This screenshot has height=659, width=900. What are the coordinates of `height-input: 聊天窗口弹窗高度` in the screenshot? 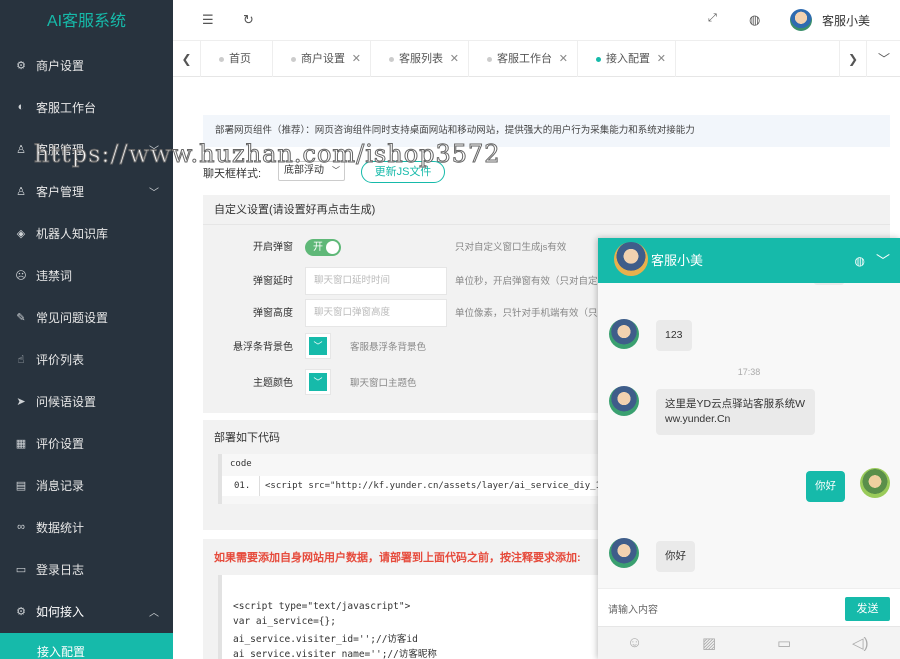 It's located at (376, 313).